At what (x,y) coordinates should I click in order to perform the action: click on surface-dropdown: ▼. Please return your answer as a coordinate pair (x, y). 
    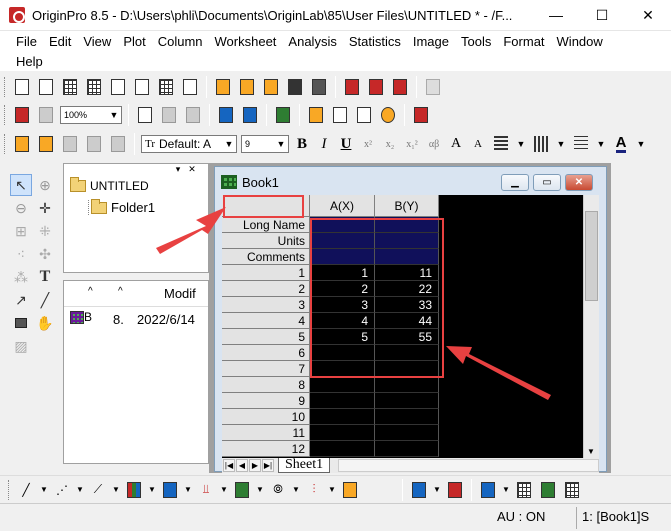
    Looking at the image, I should click on (506, 490).